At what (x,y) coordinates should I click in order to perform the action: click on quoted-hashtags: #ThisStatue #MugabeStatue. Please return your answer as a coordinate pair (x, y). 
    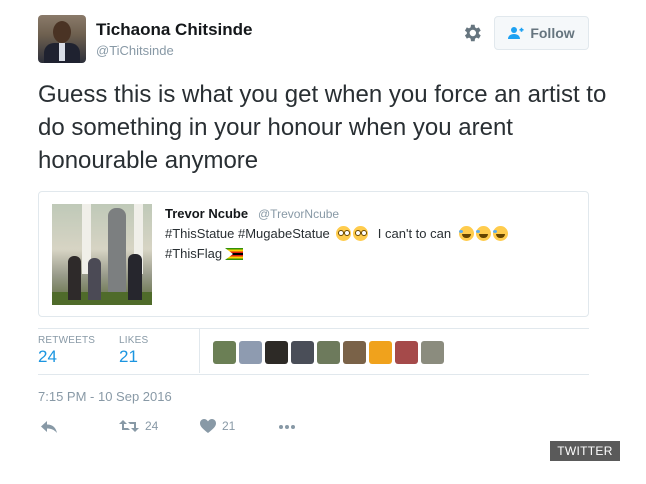
    Looking at the image, I should click on (247, 233).